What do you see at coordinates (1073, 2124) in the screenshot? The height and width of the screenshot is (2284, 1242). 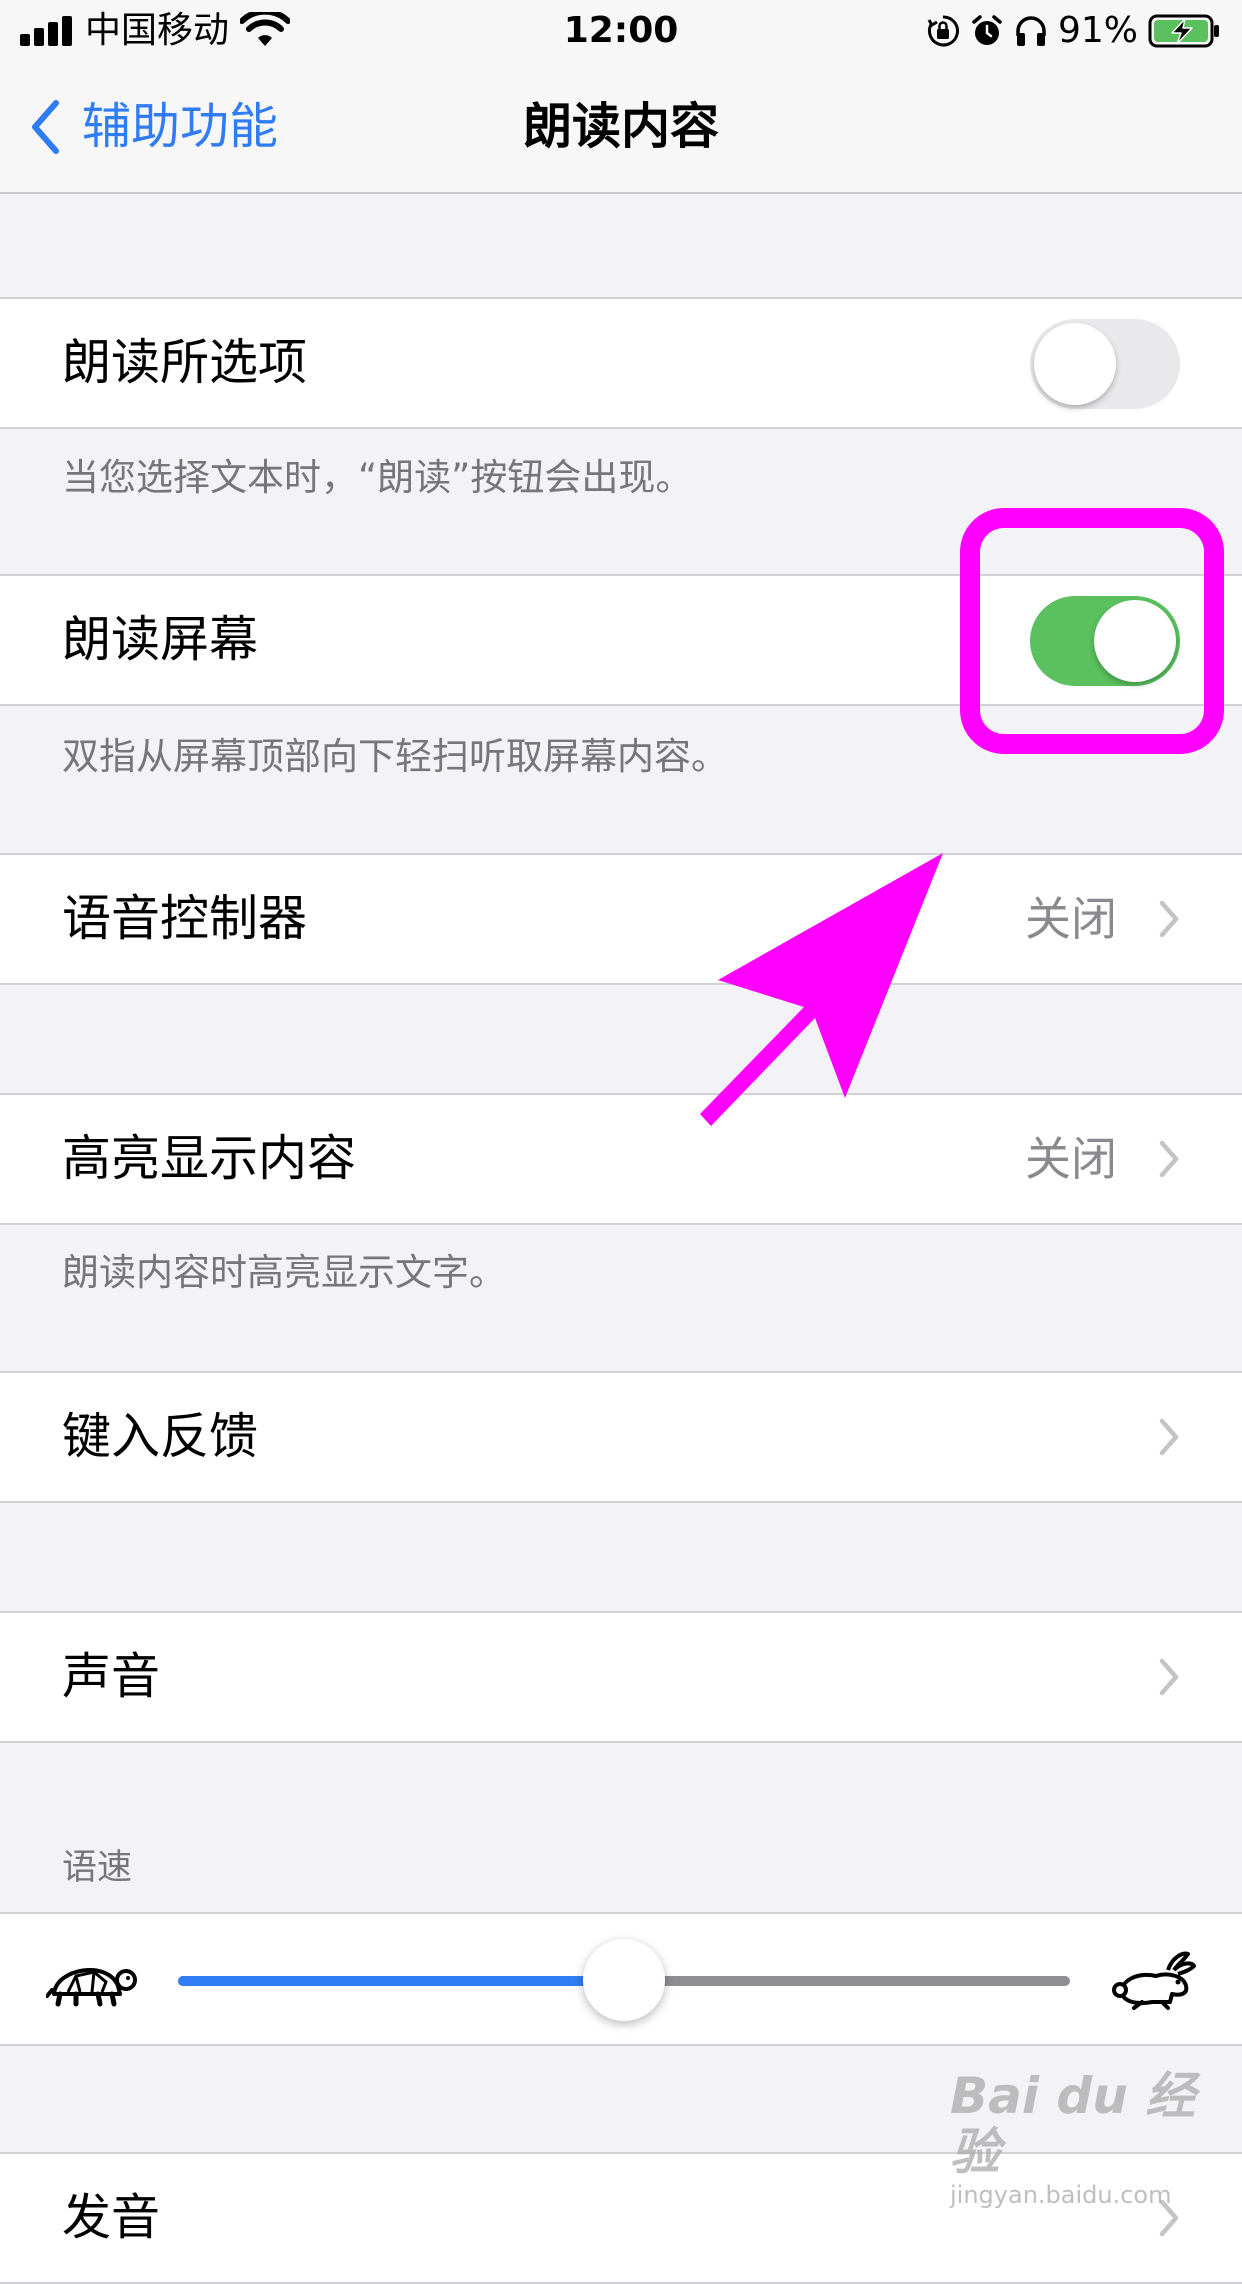 I see `watermark-logo-text: Bai du 经验` at bounding box center [1073, 2124].